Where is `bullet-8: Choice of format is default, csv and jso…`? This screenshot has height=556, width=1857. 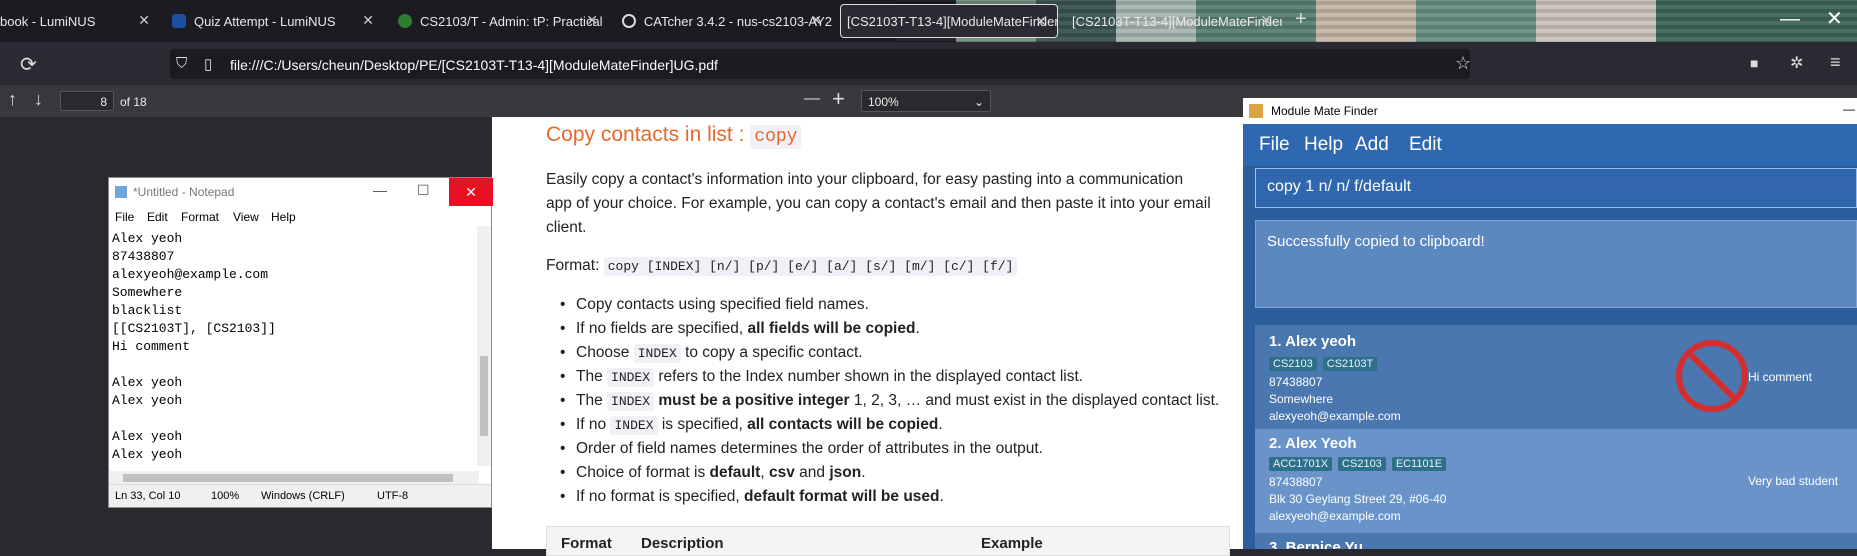 bullet-8: Choice of format is default, csv and jso… is located at coordinates (713, 473).